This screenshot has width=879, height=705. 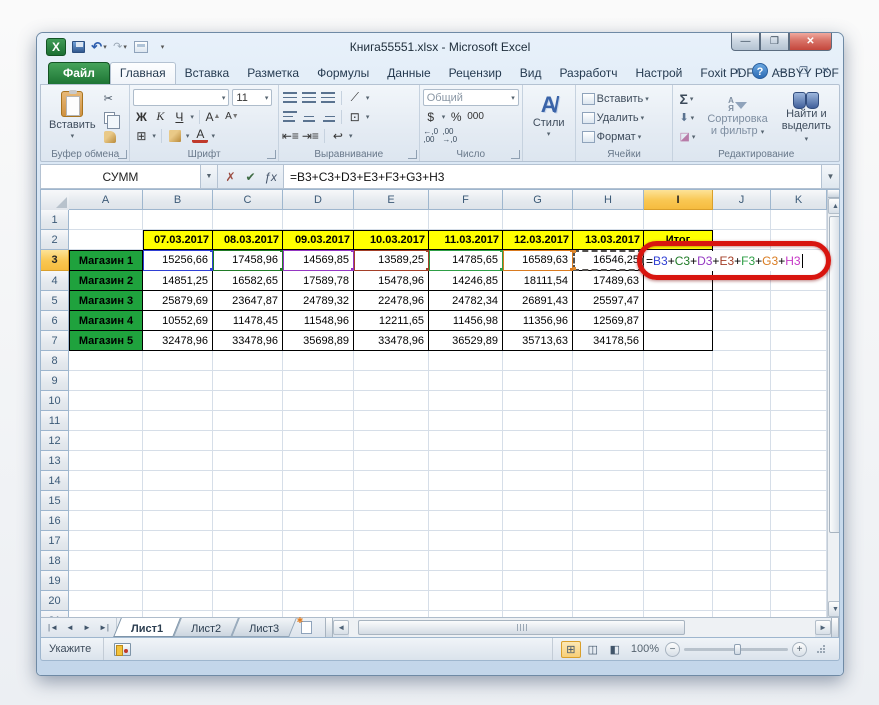 I want to click on align-center-button, so click(x=309, y=116).